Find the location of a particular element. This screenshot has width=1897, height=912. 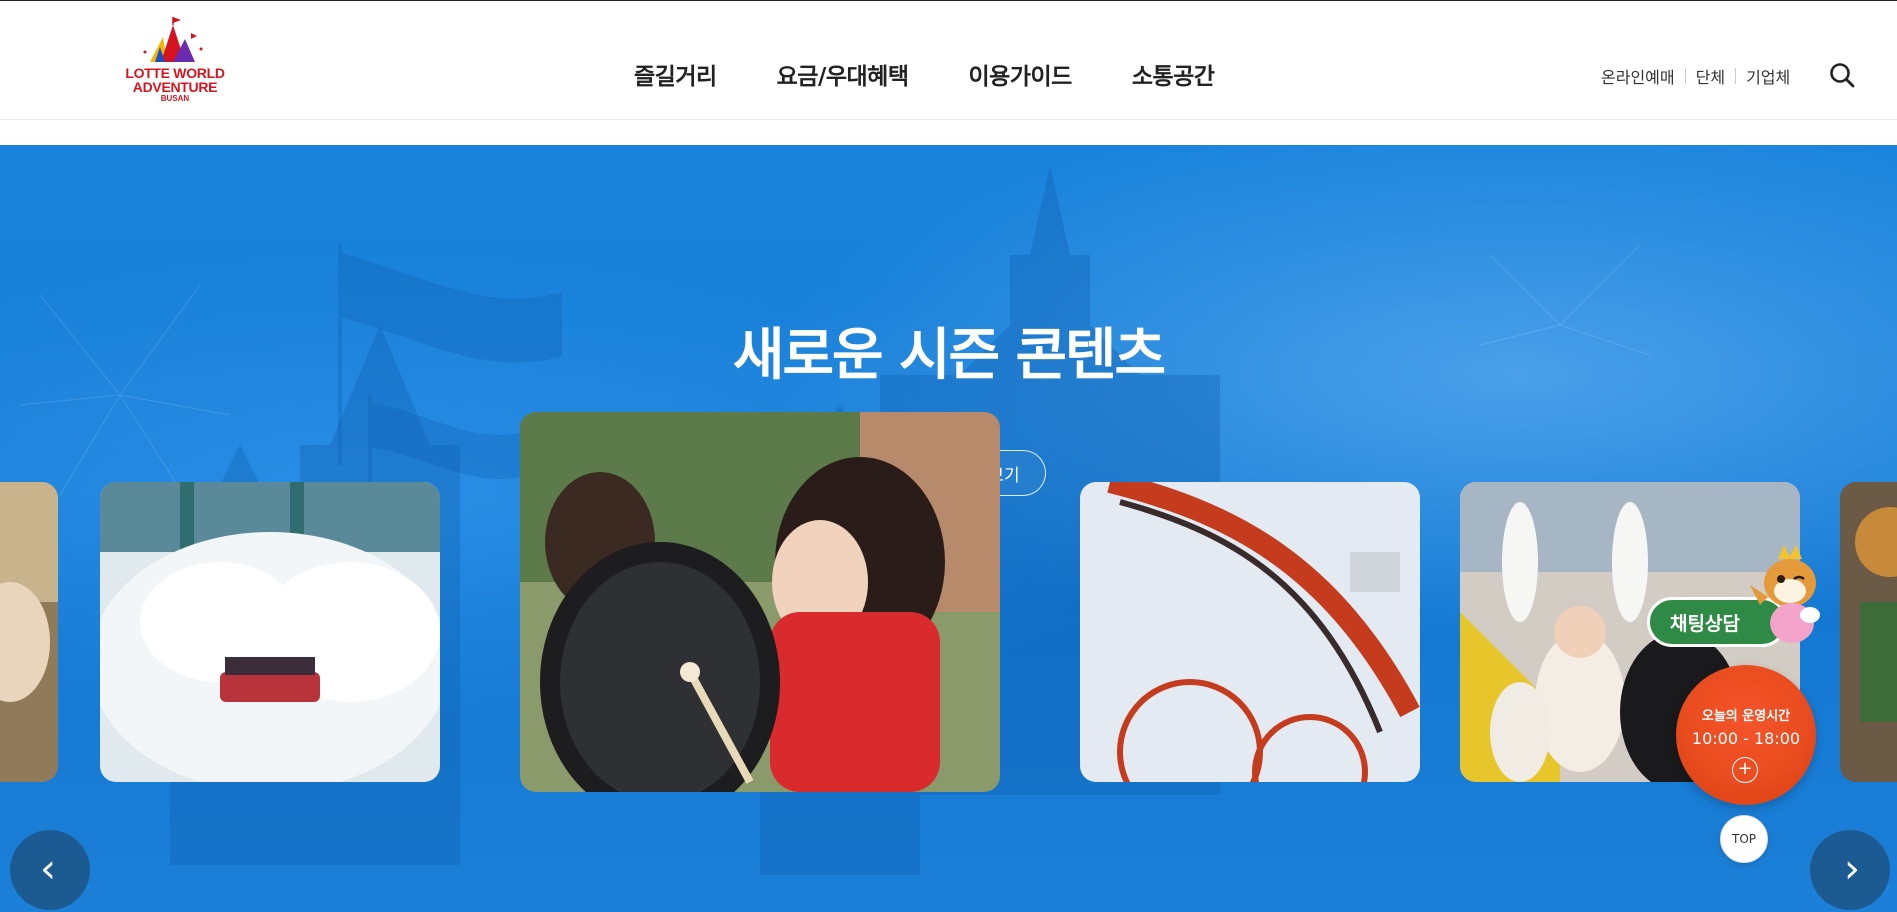

utility-links: 온라인예매 단체 기업체 is located at coordinates (1695, 76).